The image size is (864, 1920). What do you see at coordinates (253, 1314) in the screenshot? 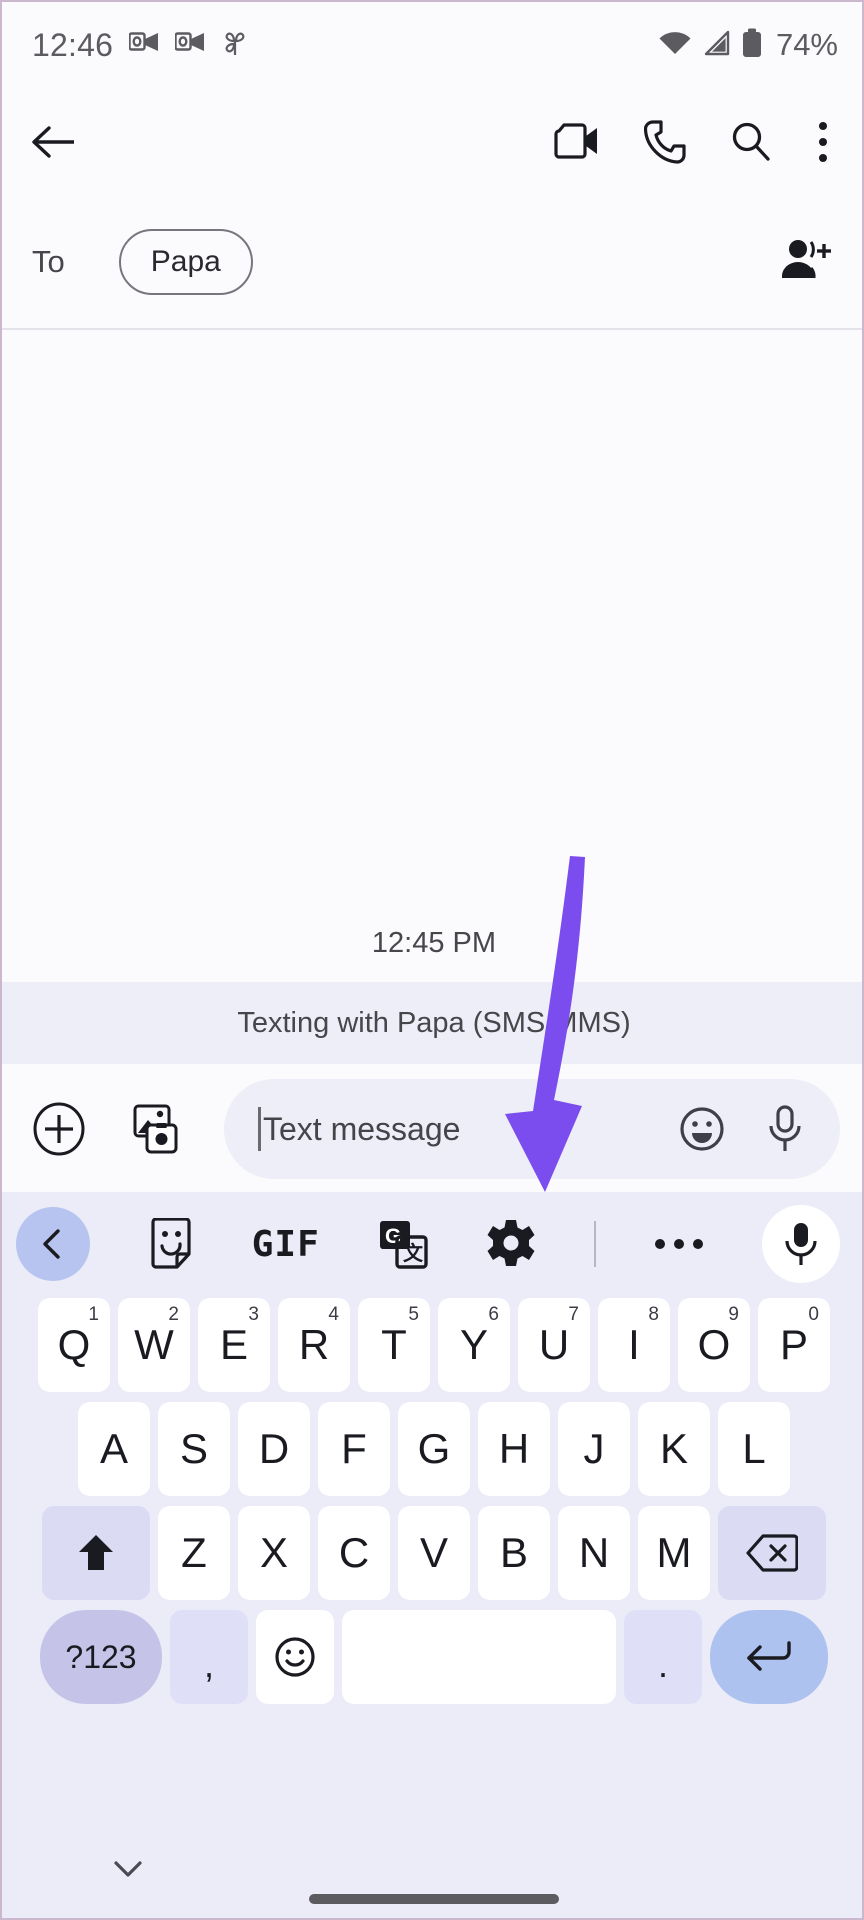
I see `key-superscript: 3` at bounding box center [253, 1314].